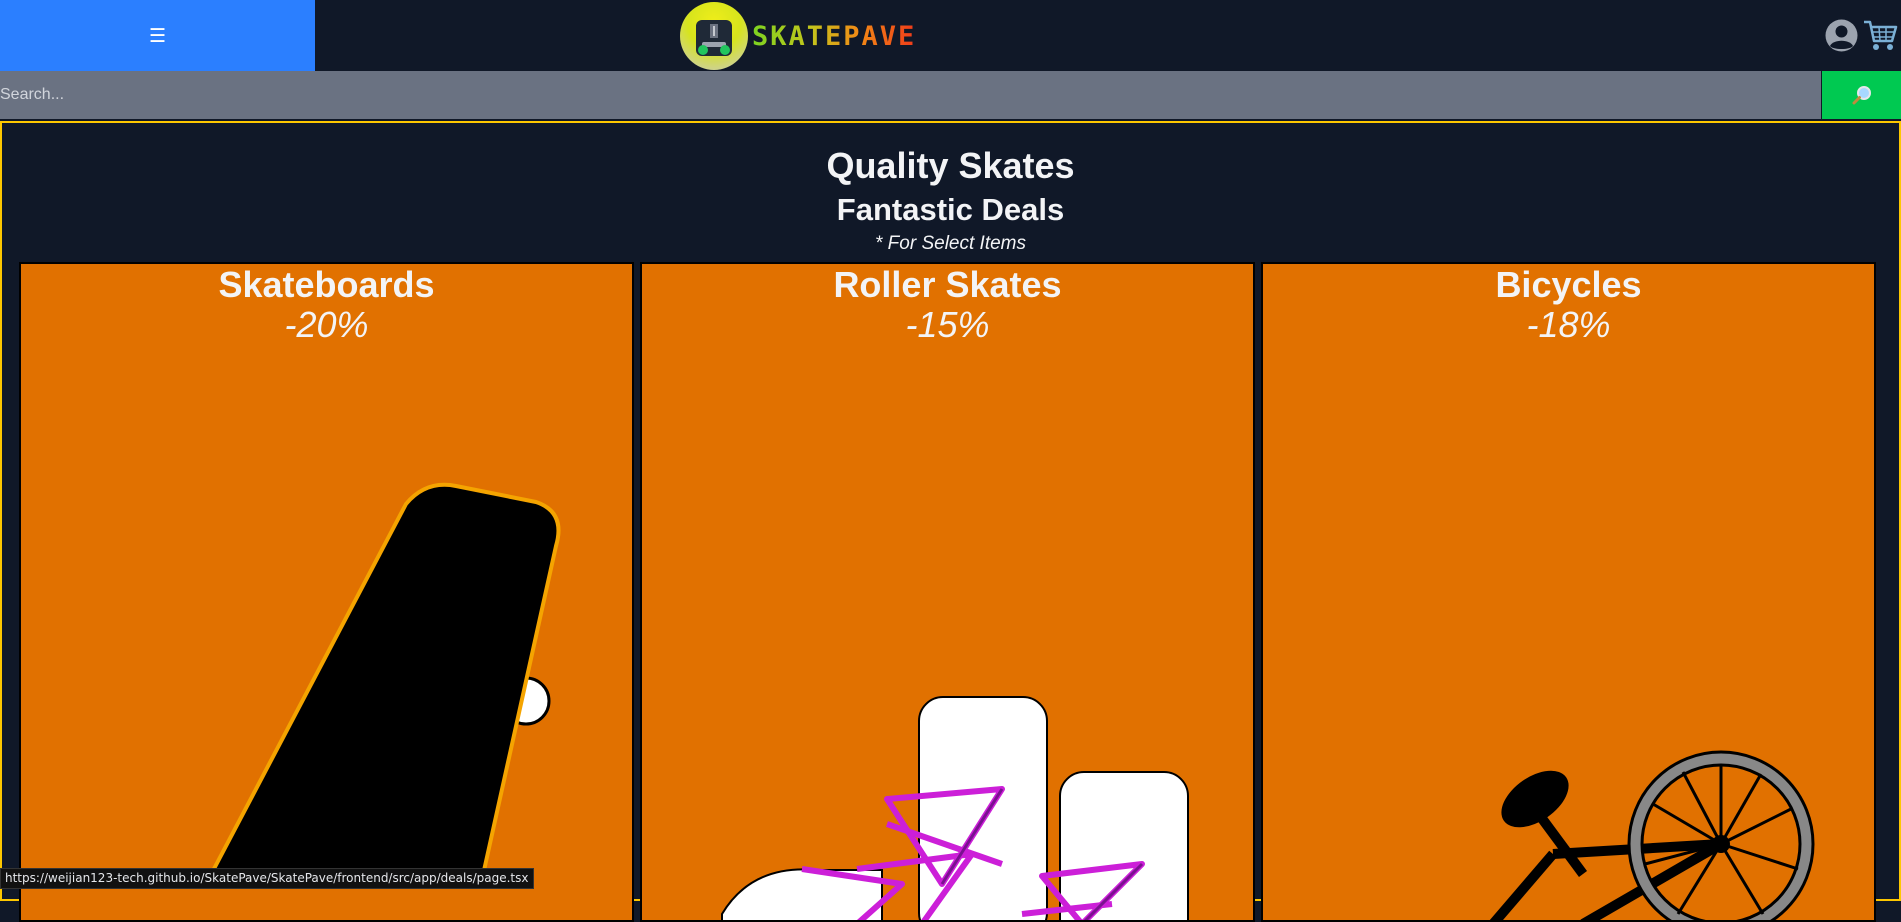 This screenshot has height=922, width=1901. I want to click on top-nav: ☰ SKATEPAVE, so click(950, 35).